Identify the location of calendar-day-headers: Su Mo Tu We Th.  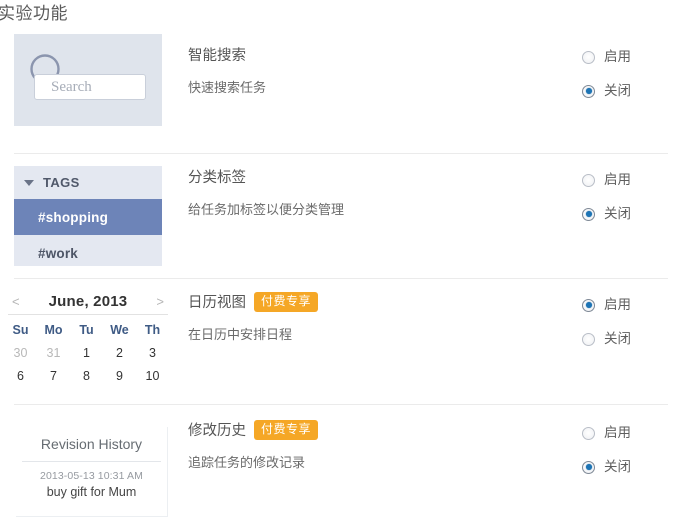
(89, 330).